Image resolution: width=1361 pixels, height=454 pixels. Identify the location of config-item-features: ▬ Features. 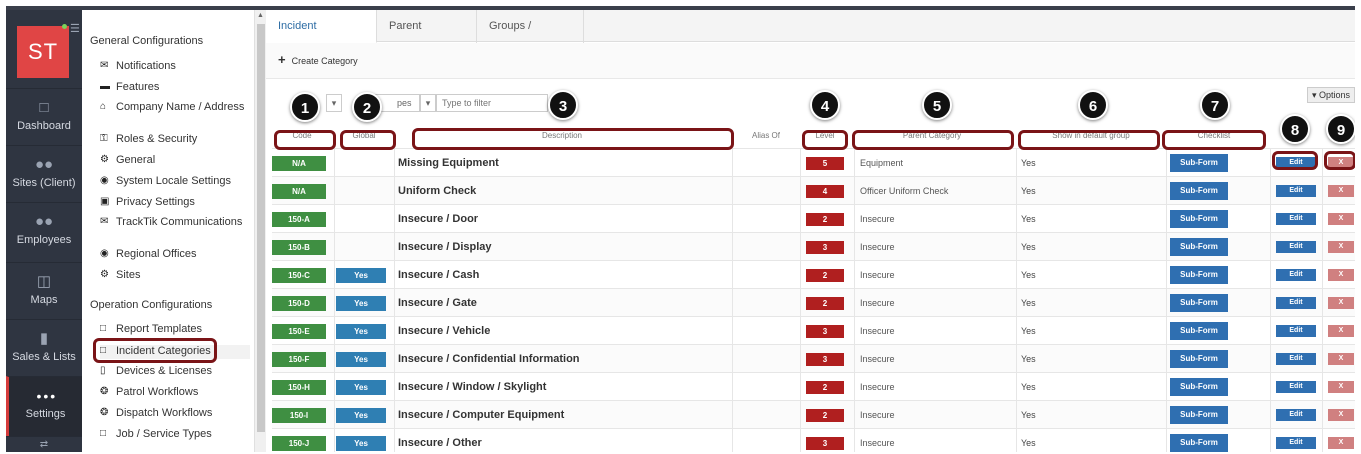
(175, 87).